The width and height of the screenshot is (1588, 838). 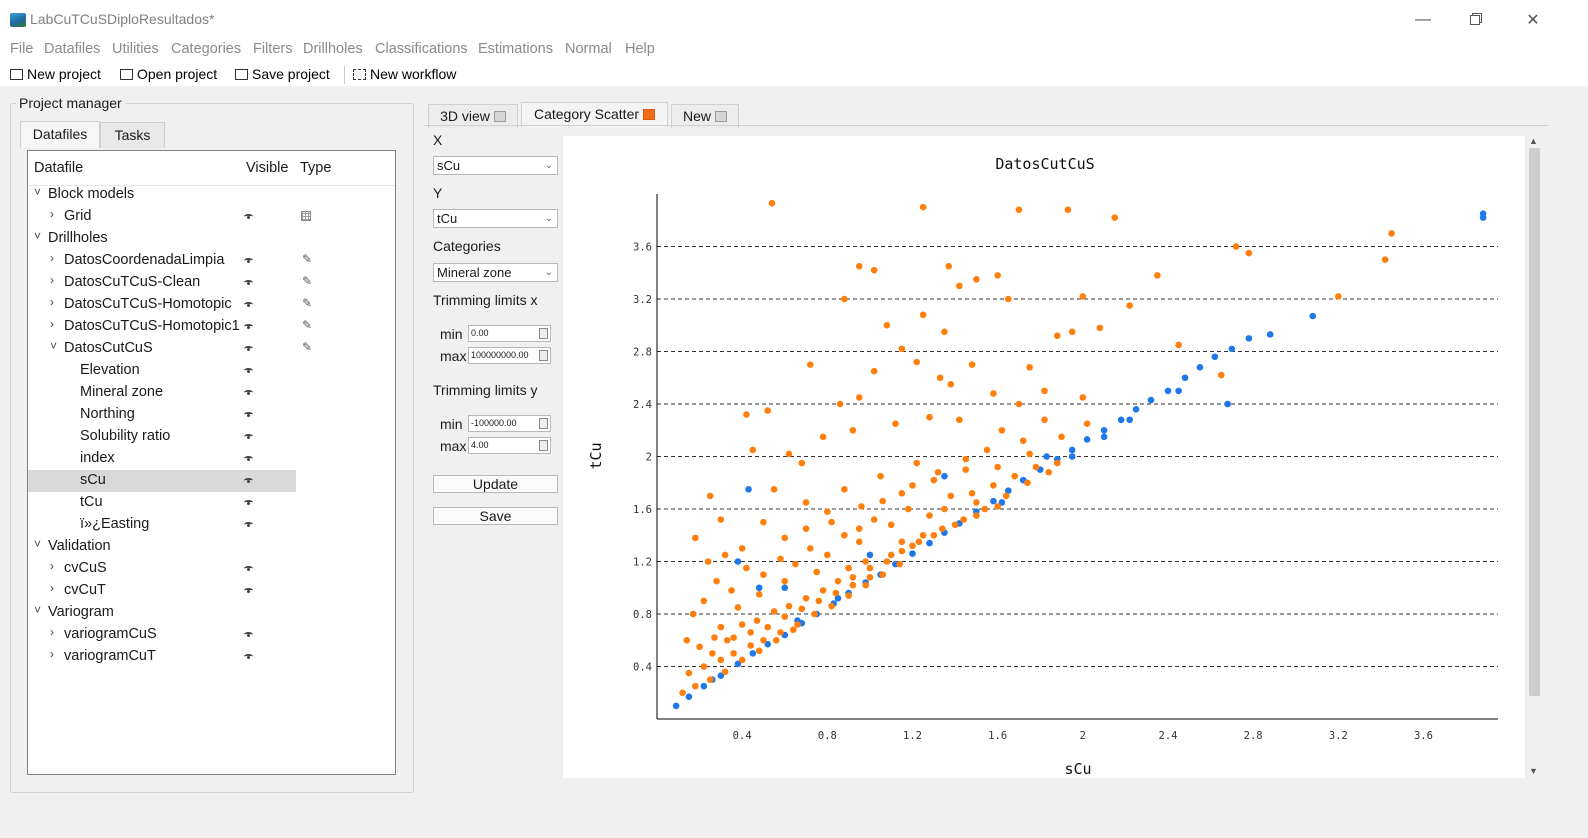 What do you see at coordinates (211, 503) in the screenshot?
I see `tree-row: tCu` at bounding box center [211, 503].